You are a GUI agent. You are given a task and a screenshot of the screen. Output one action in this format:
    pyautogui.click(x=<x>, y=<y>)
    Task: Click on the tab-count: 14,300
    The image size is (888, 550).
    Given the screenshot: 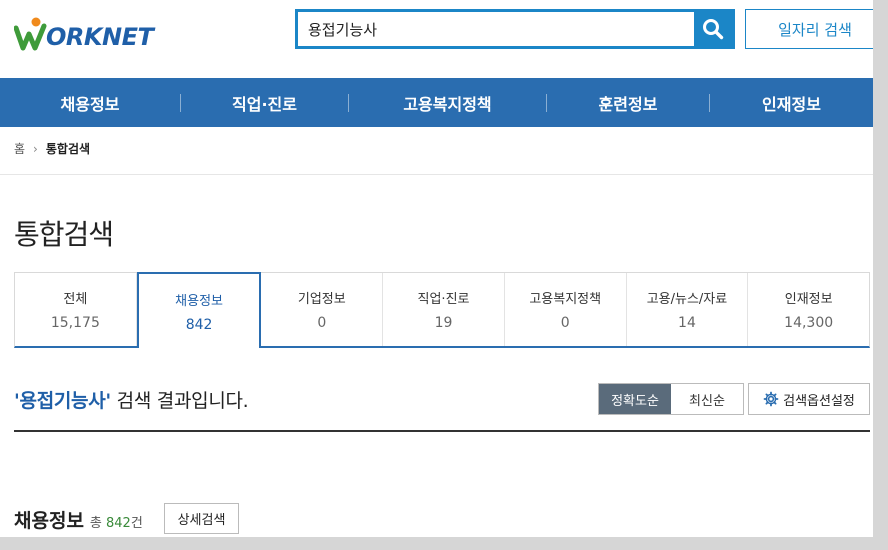 What is the action you would take?
    pyautogui.click(x=809, y=323)
    